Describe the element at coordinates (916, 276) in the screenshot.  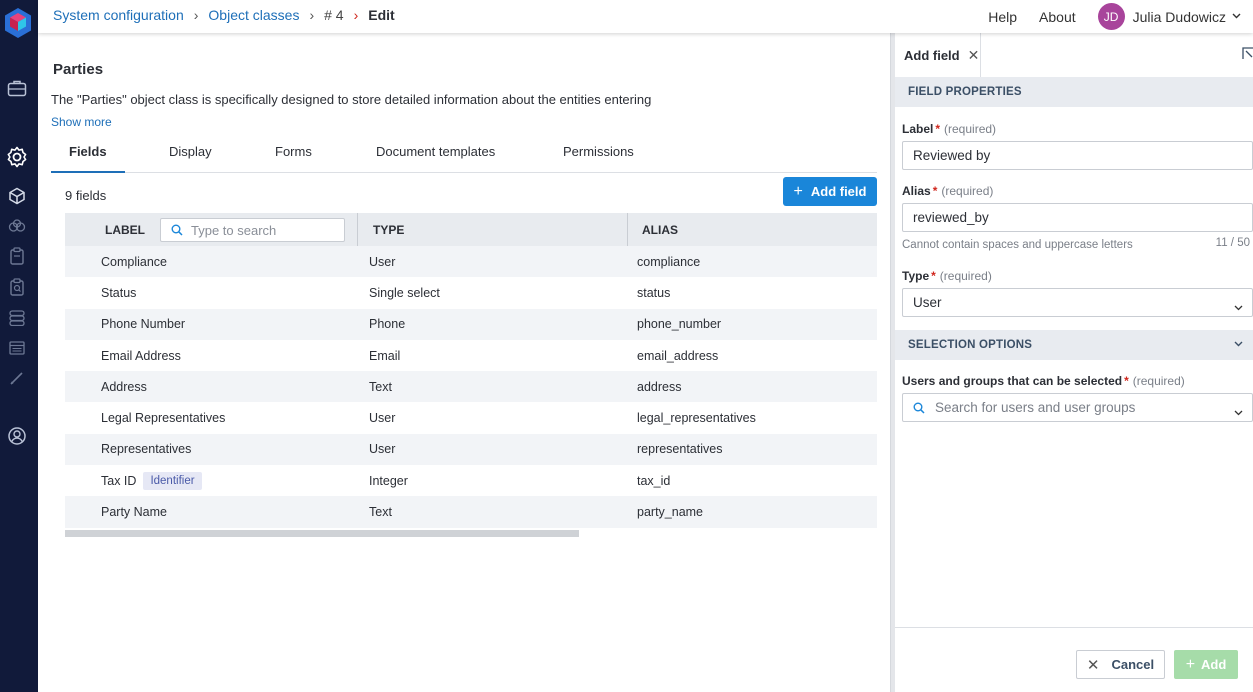
I see `type-field-label-text: Type` at that location.